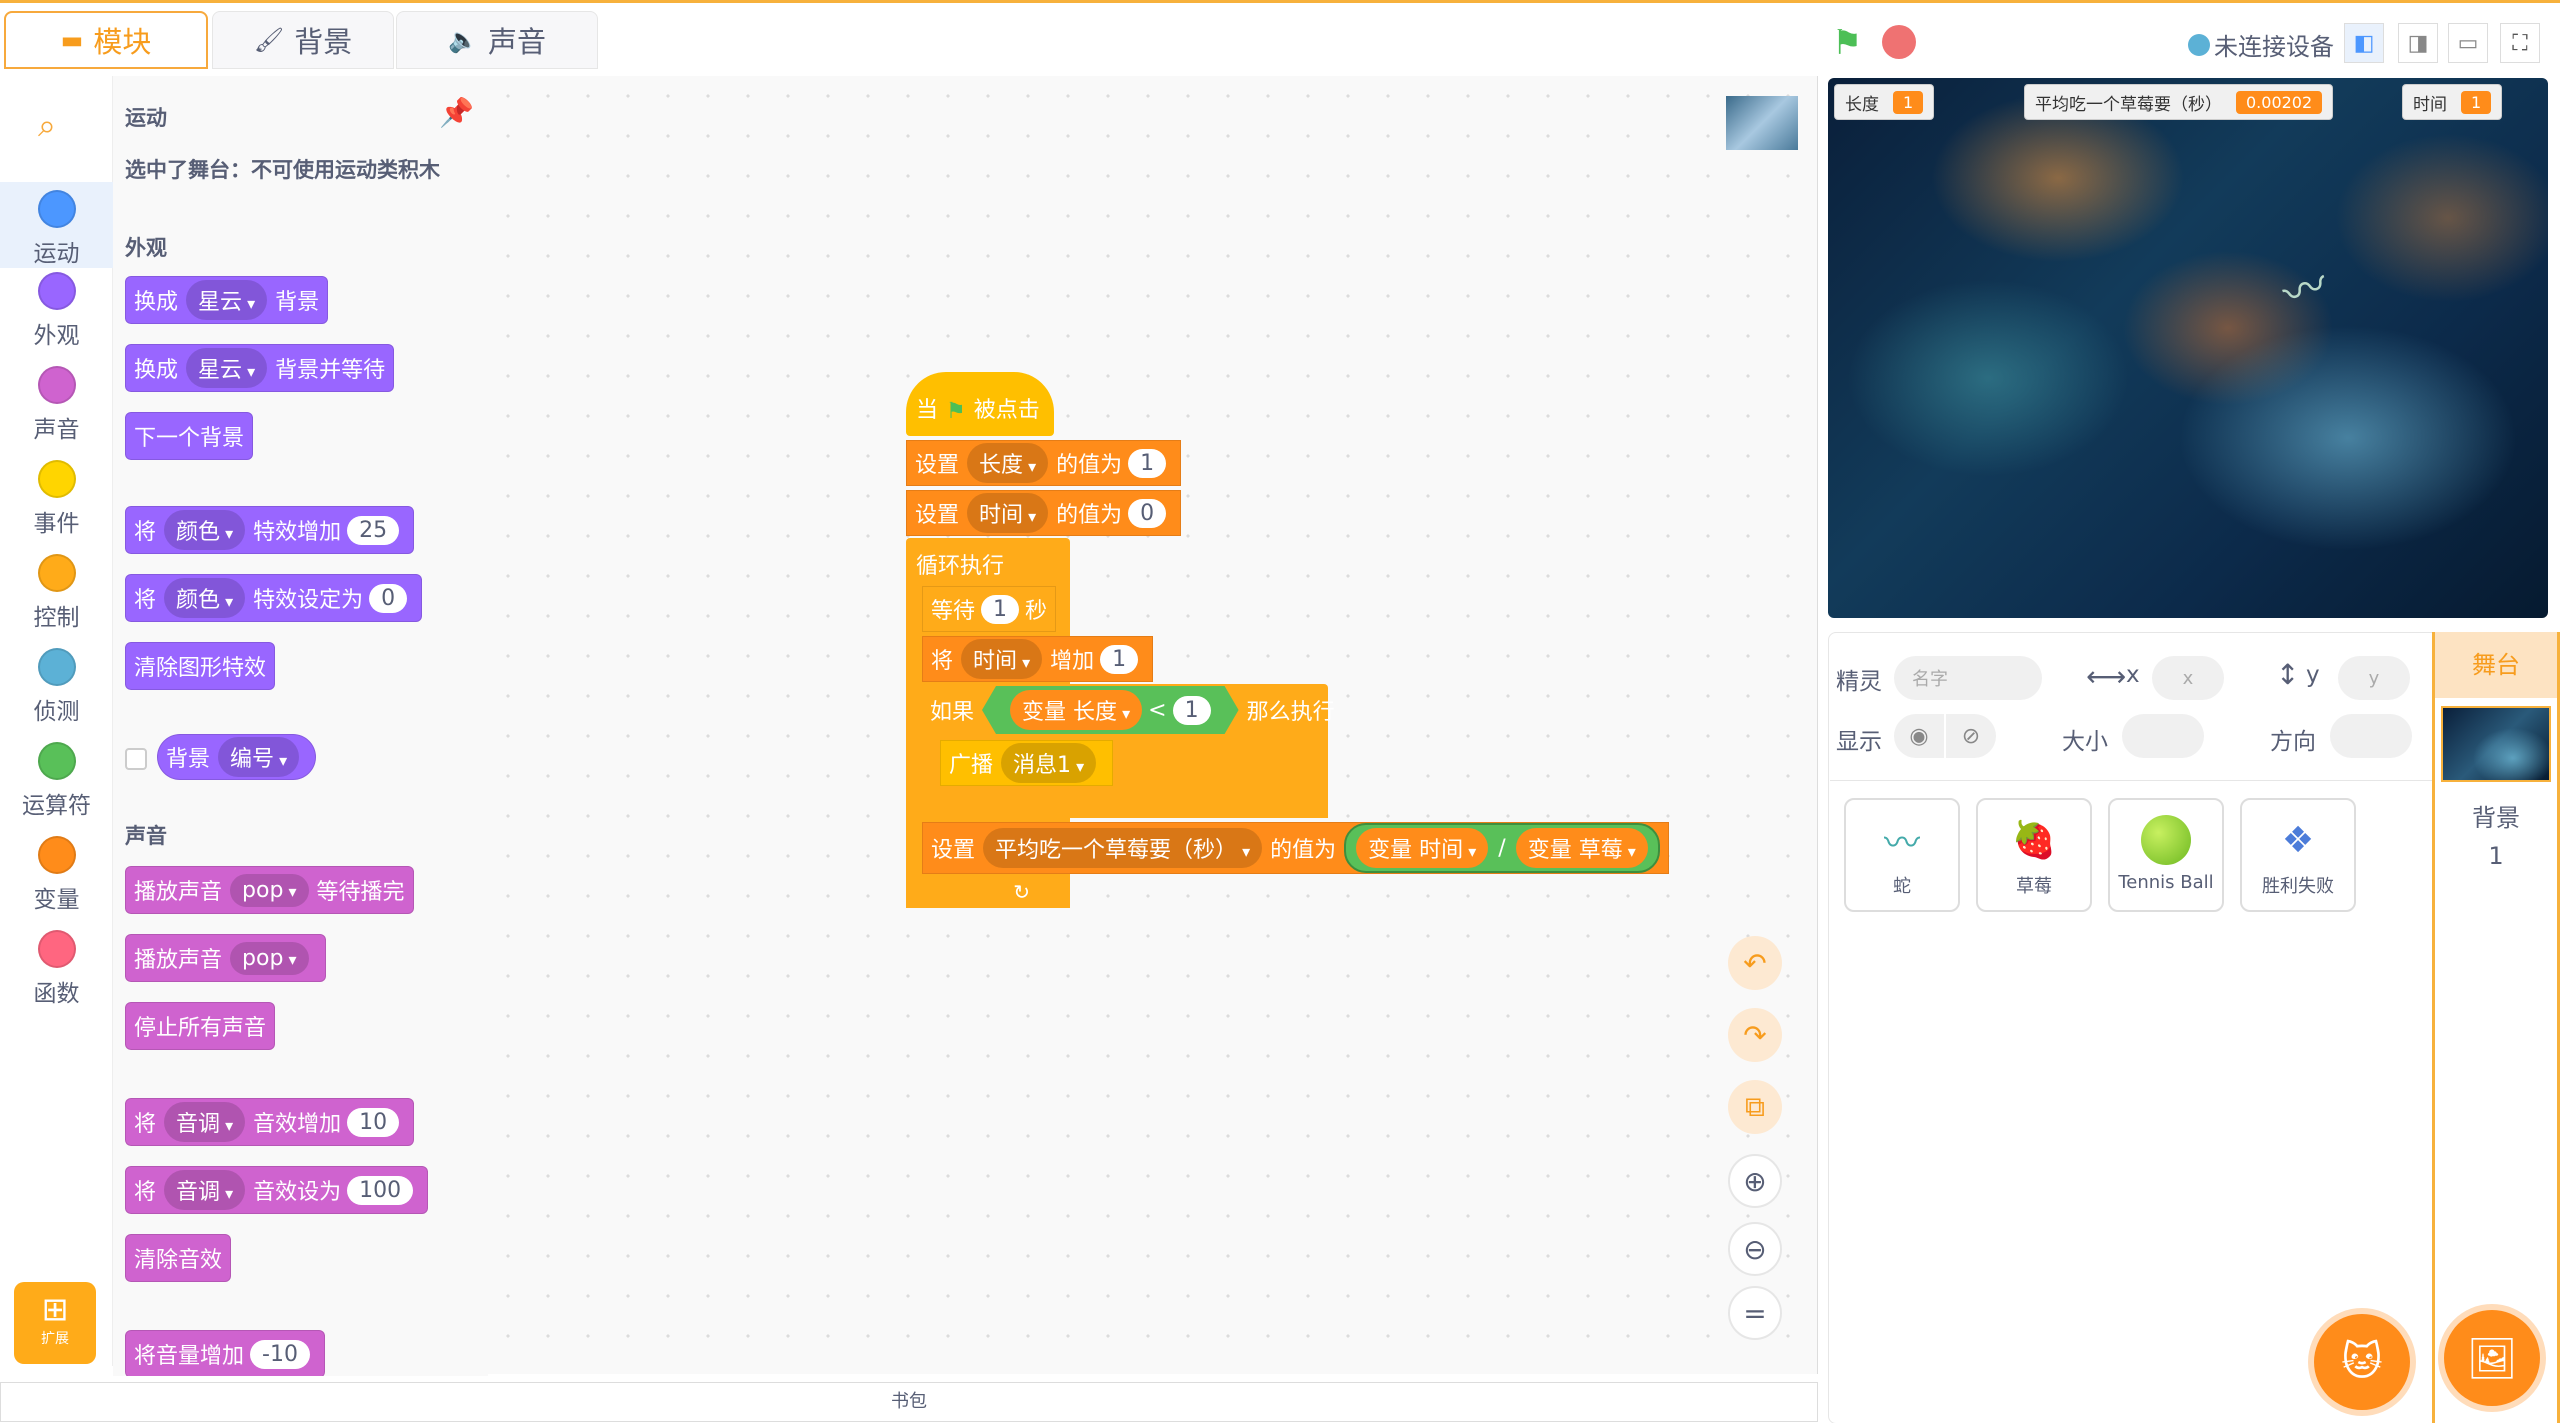 The image size is (2560, 1423). What do you see at coordinates (456, 112) in the screenshot?
I see `pin-icon: 📌` at bounding box center [456, 112].